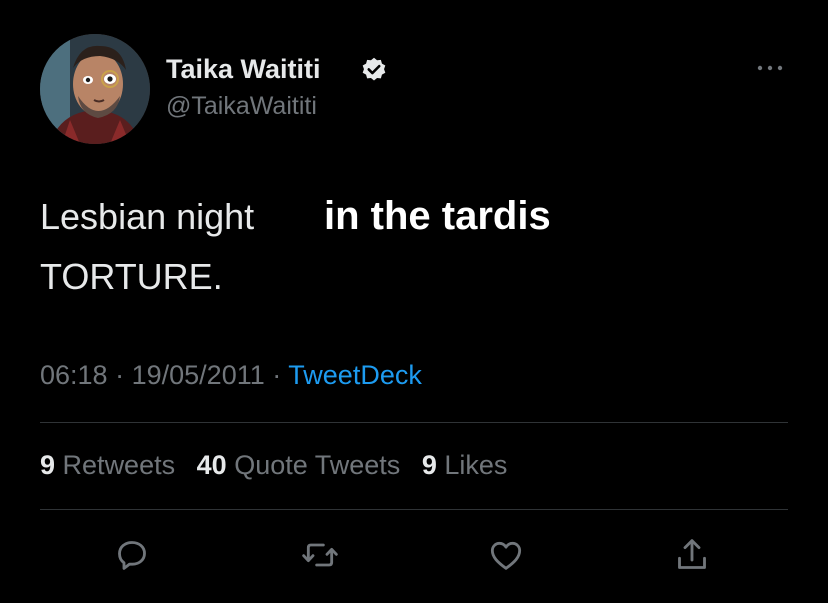 This screenshot has width=828, height=603. I want to click on reply-icon, so click(132, 555).